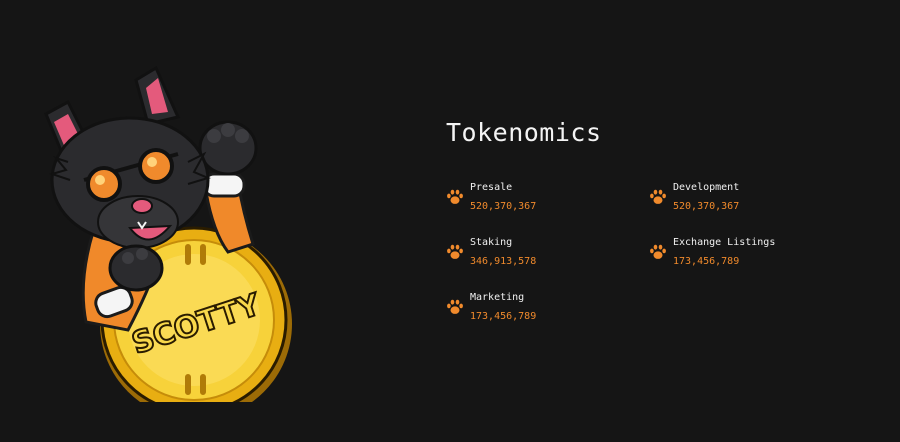 The height and width of the screenshot is (442, 900). What do you see at coordinates (546, 202) in the screenshot?
I see `allocation-item-presale: Presale 520,370,367` at bounding box center [546, 202].